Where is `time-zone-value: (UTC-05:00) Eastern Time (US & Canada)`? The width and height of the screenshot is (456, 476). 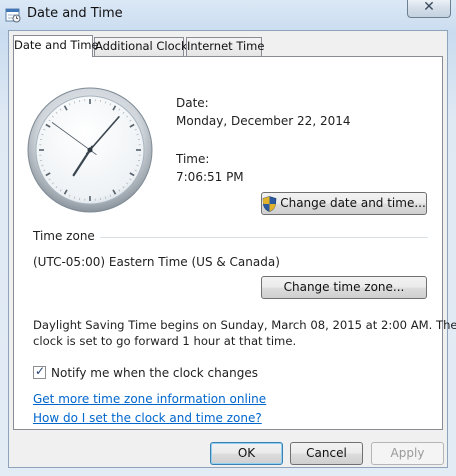 time-zone-value: (UTC-05:00) Eastern Time (US & Canada) is located at coordinates (156, 262).